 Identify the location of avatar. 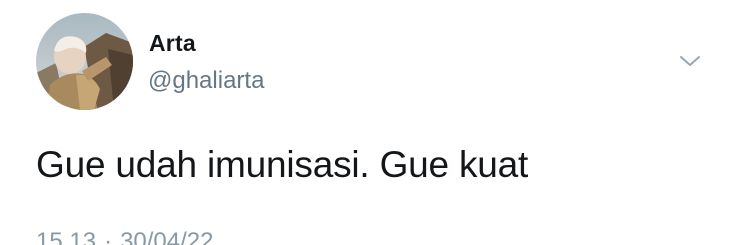
(84, 61).